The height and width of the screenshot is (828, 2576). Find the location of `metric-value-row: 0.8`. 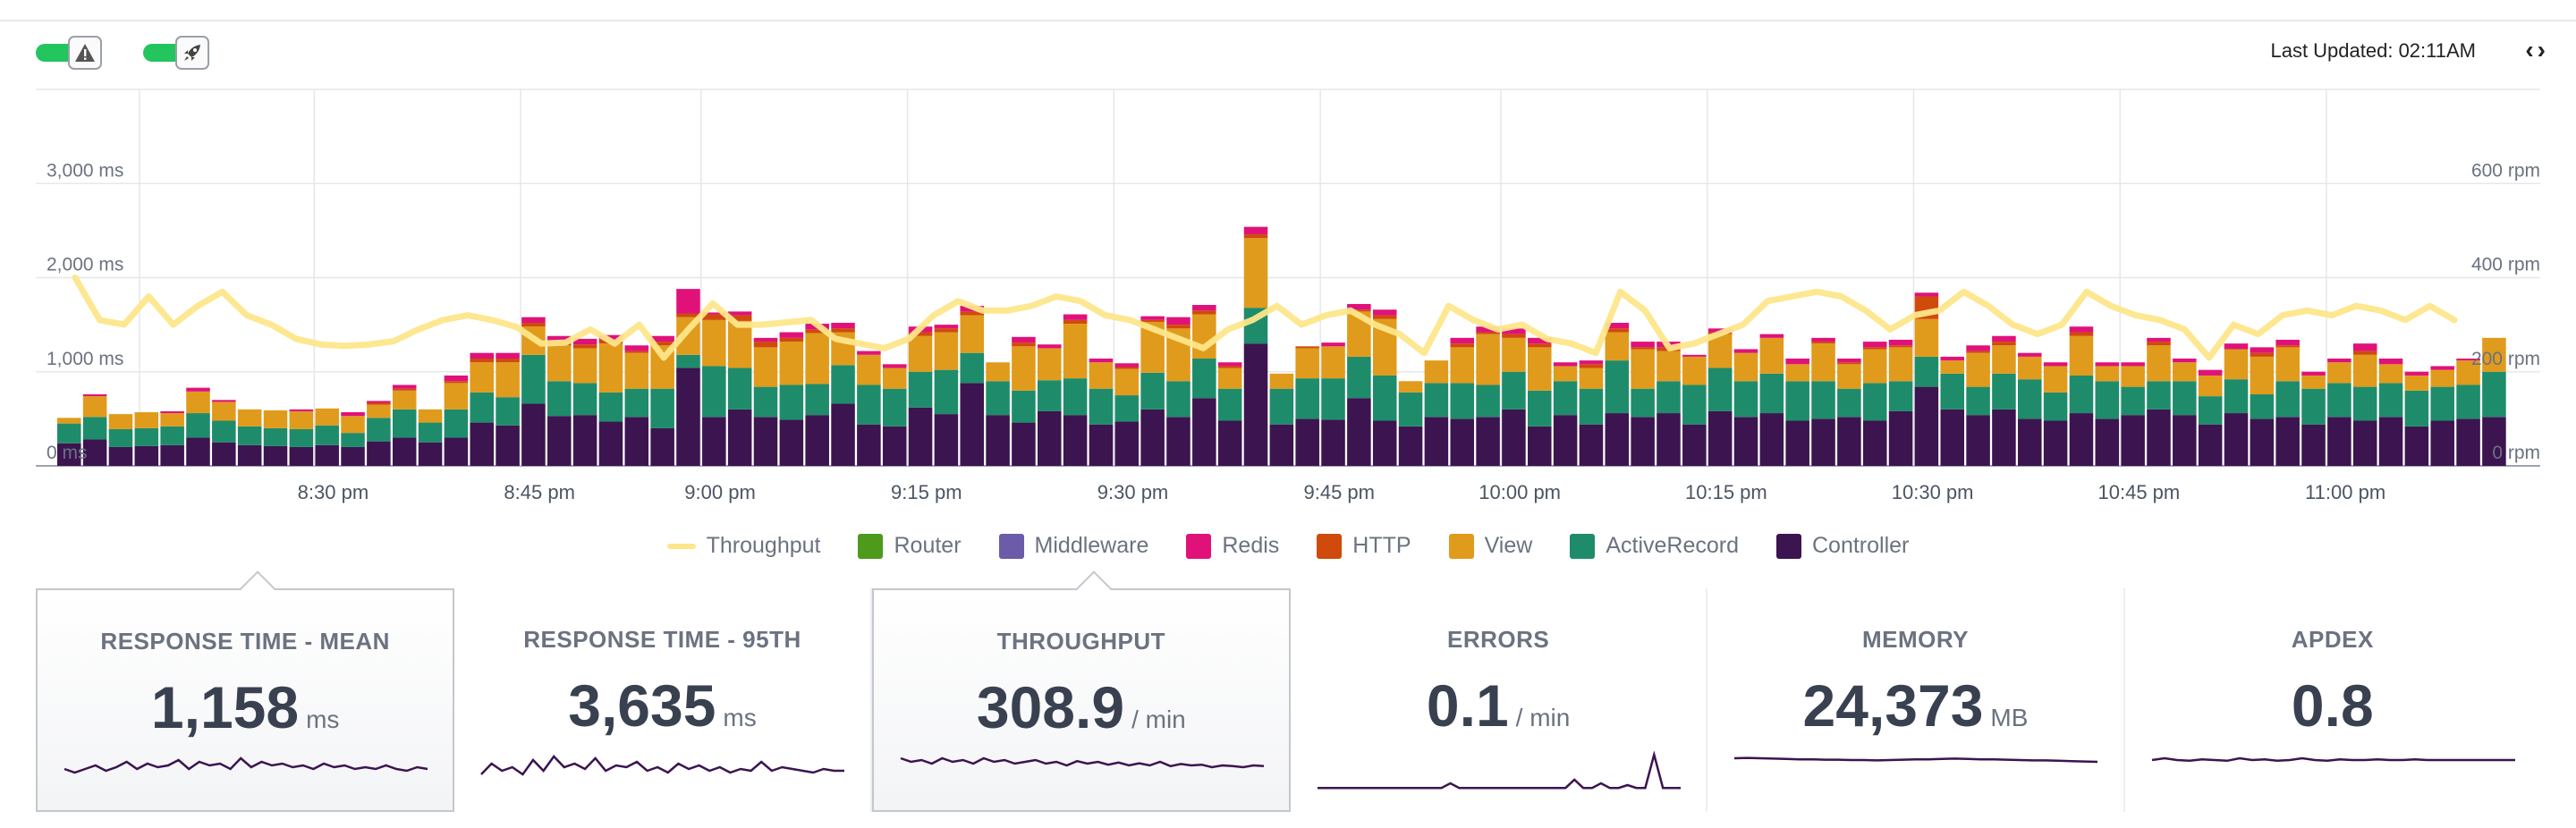

metric-value-row: 0.8 is located at coordinates (2332, 706).